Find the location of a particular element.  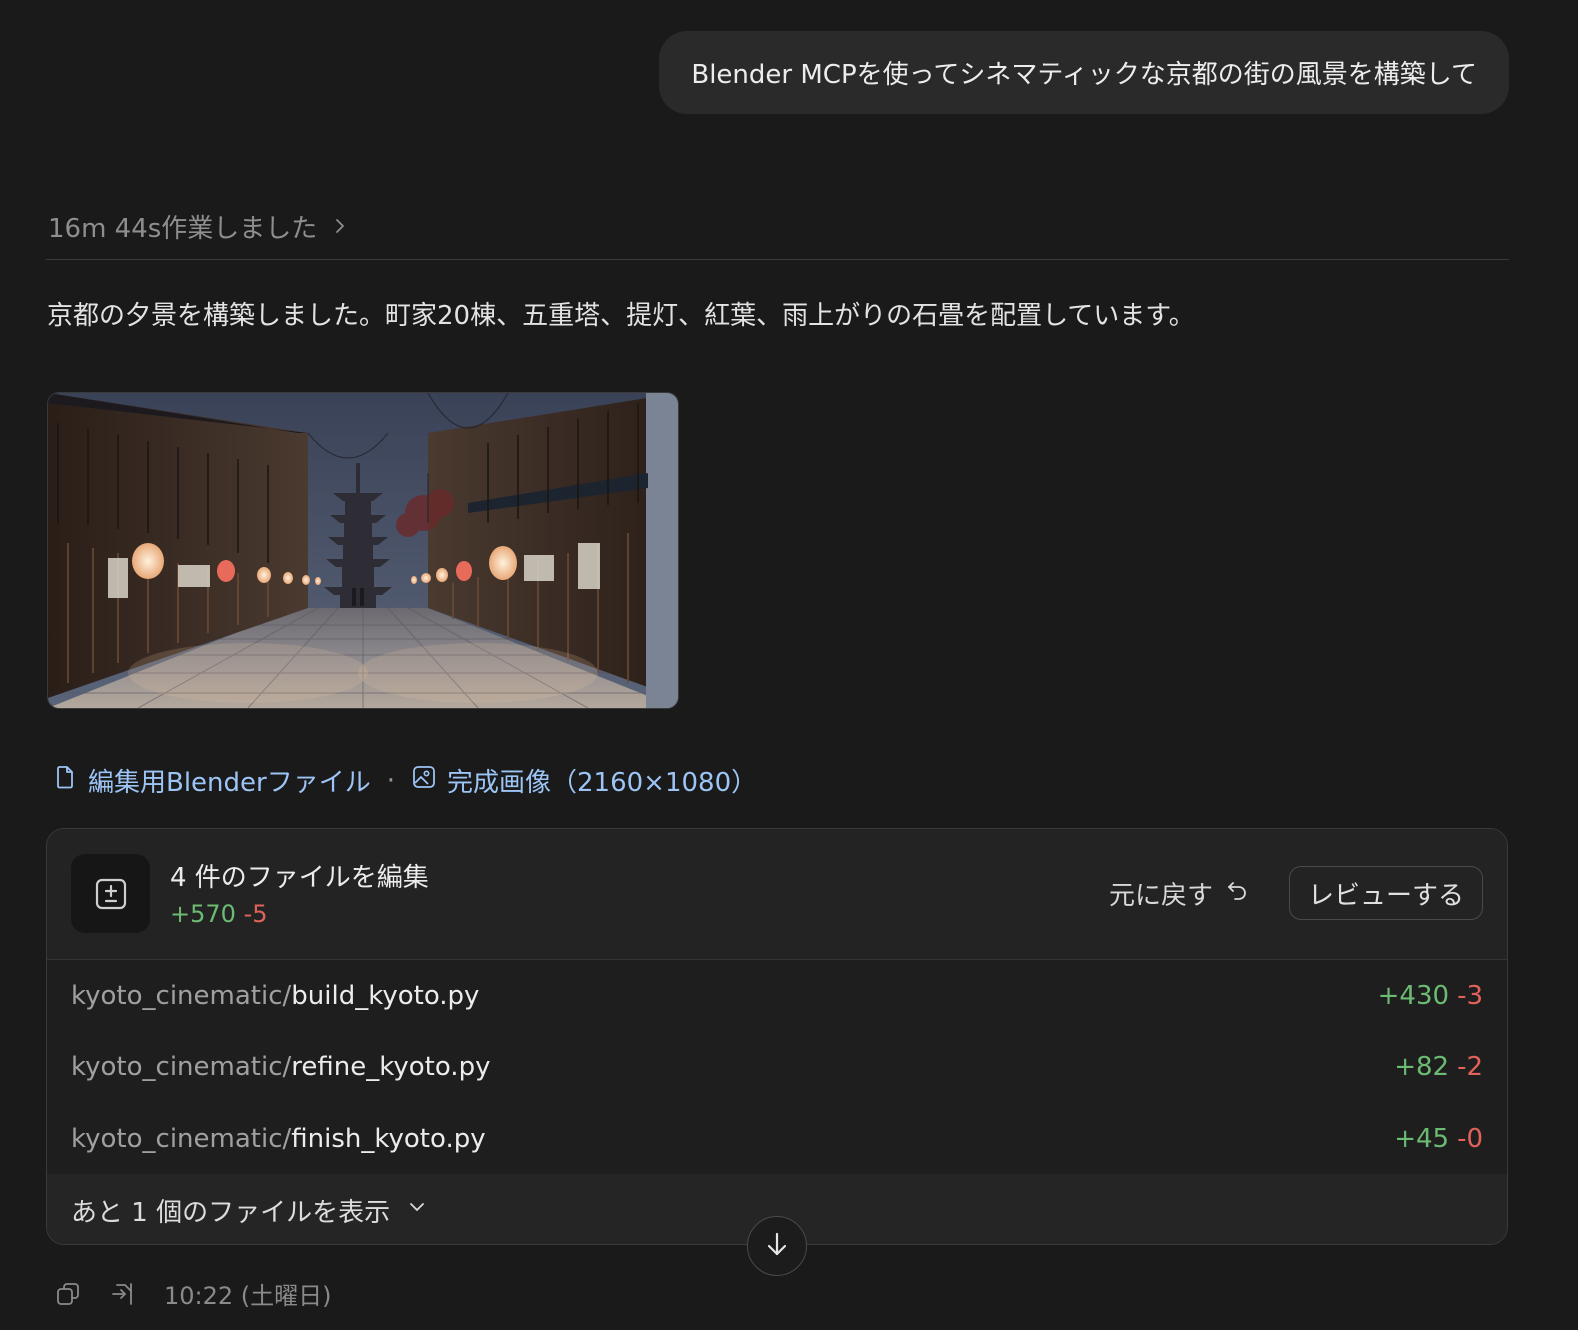

divider is located at coordinates (777, 259).